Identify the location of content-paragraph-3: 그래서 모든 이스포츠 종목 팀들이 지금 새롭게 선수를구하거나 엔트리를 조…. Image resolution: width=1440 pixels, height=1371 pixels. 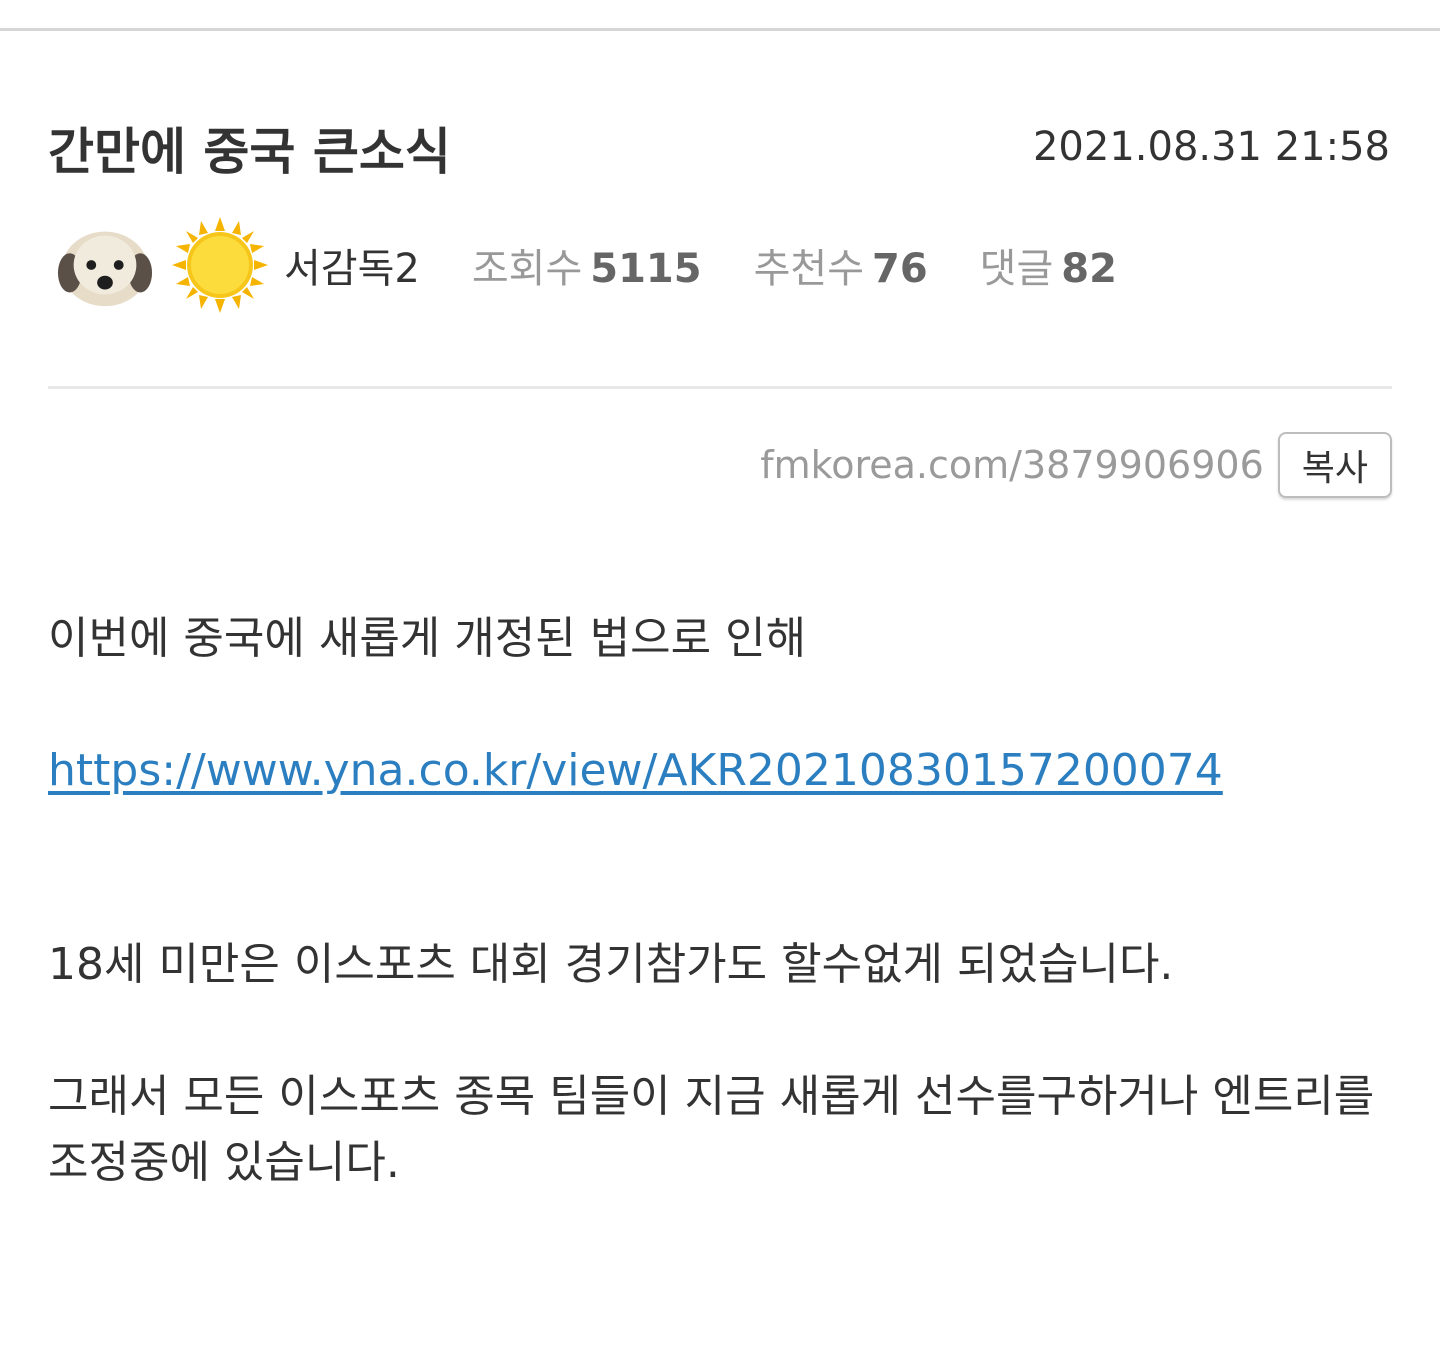
(711, 1129).